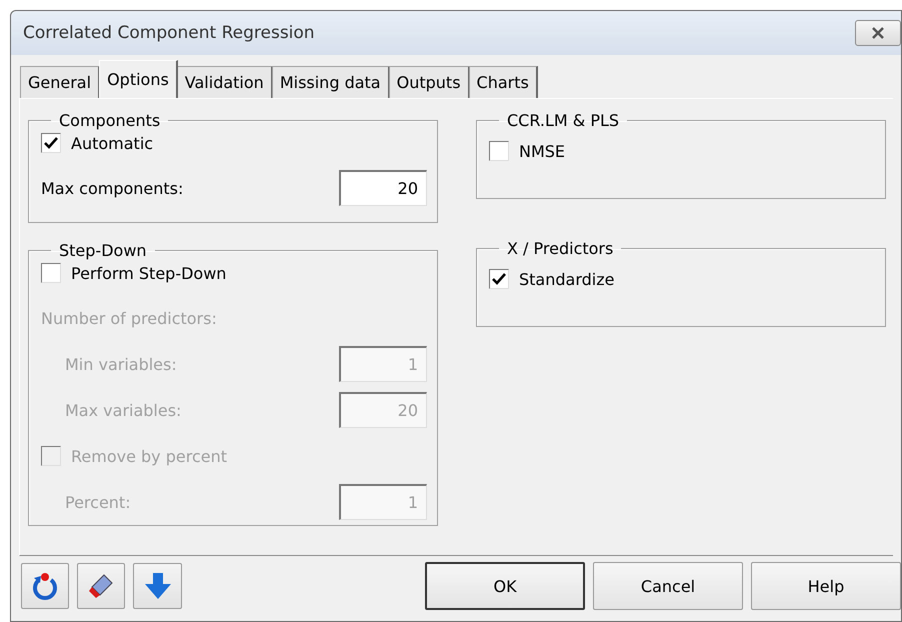  Describe the element at coordinates (98, 502) in the screenshot. I see `field-label: Percent:` at that location.